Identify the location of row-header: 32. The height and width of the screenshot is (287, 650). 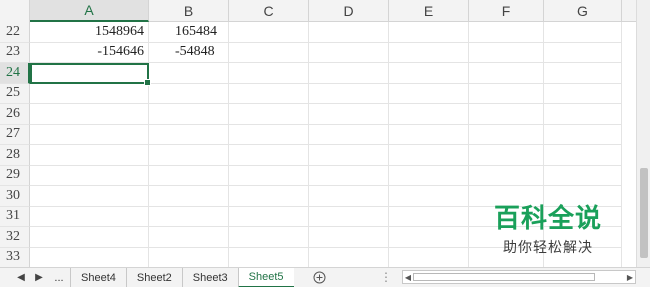
(15, 237).